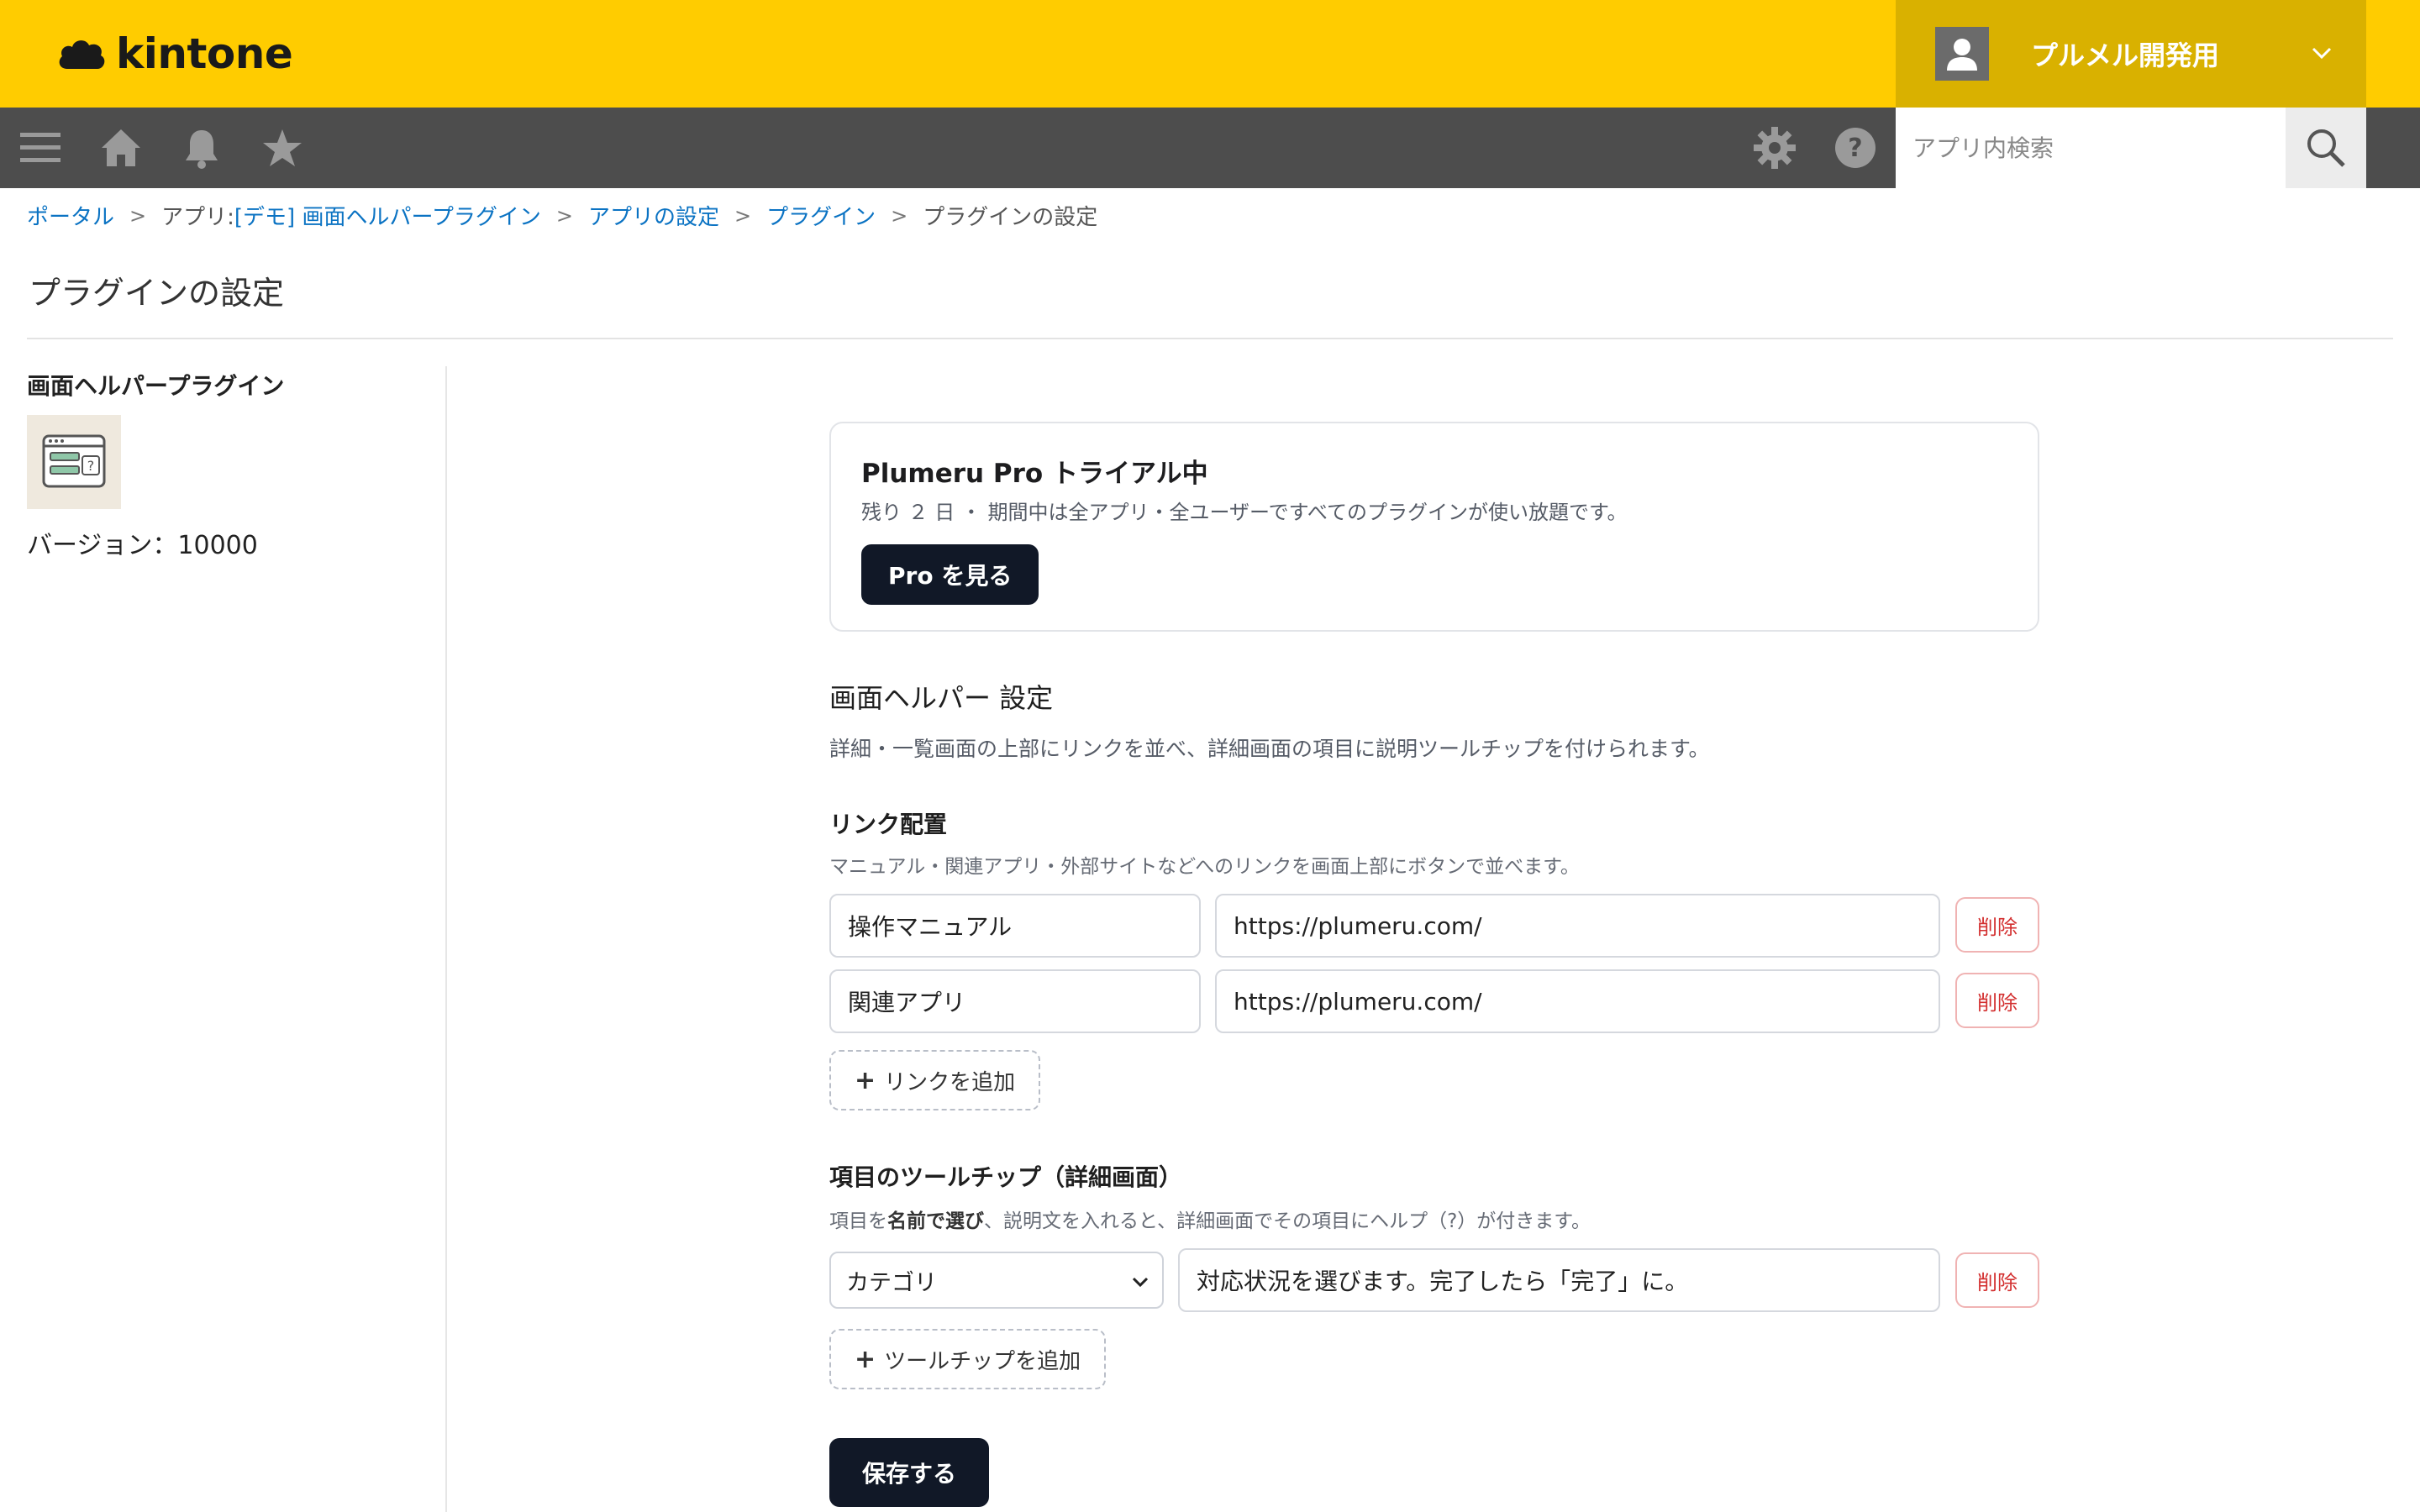  Describe the element at coordinates (202, 147) in the screenshot. I see `bell-icon` at that location.